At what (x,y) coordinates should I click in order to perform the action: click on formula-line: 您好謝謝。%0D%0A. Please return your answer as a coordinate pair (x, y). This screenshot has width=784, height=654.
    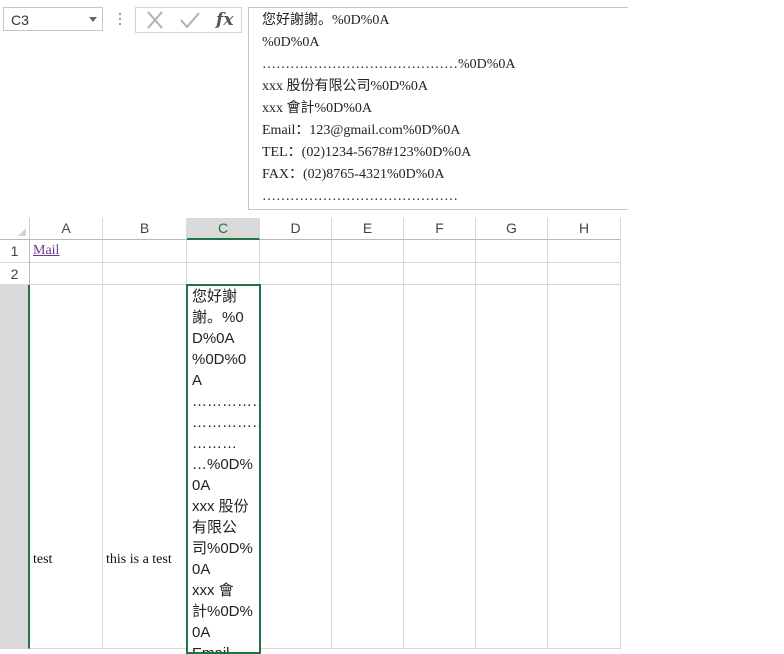
    Looking at the image, I should click on (326, 20).